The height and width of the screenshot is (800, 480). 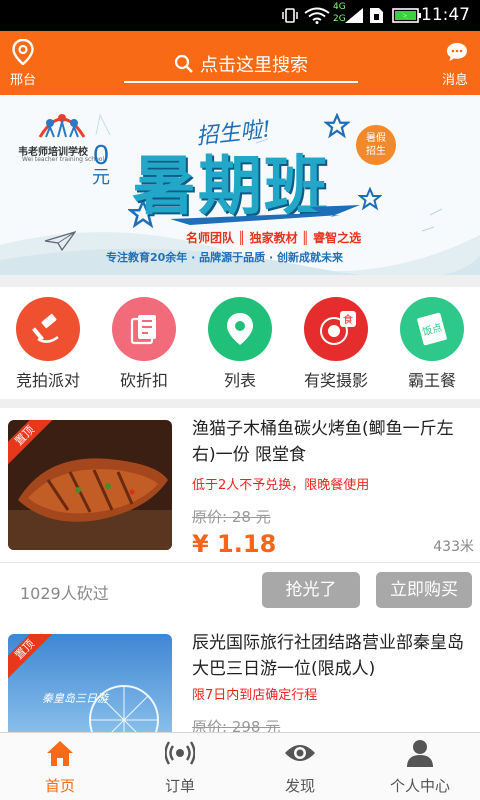 I want to click on signal-icon, so click(x=354, y=15).